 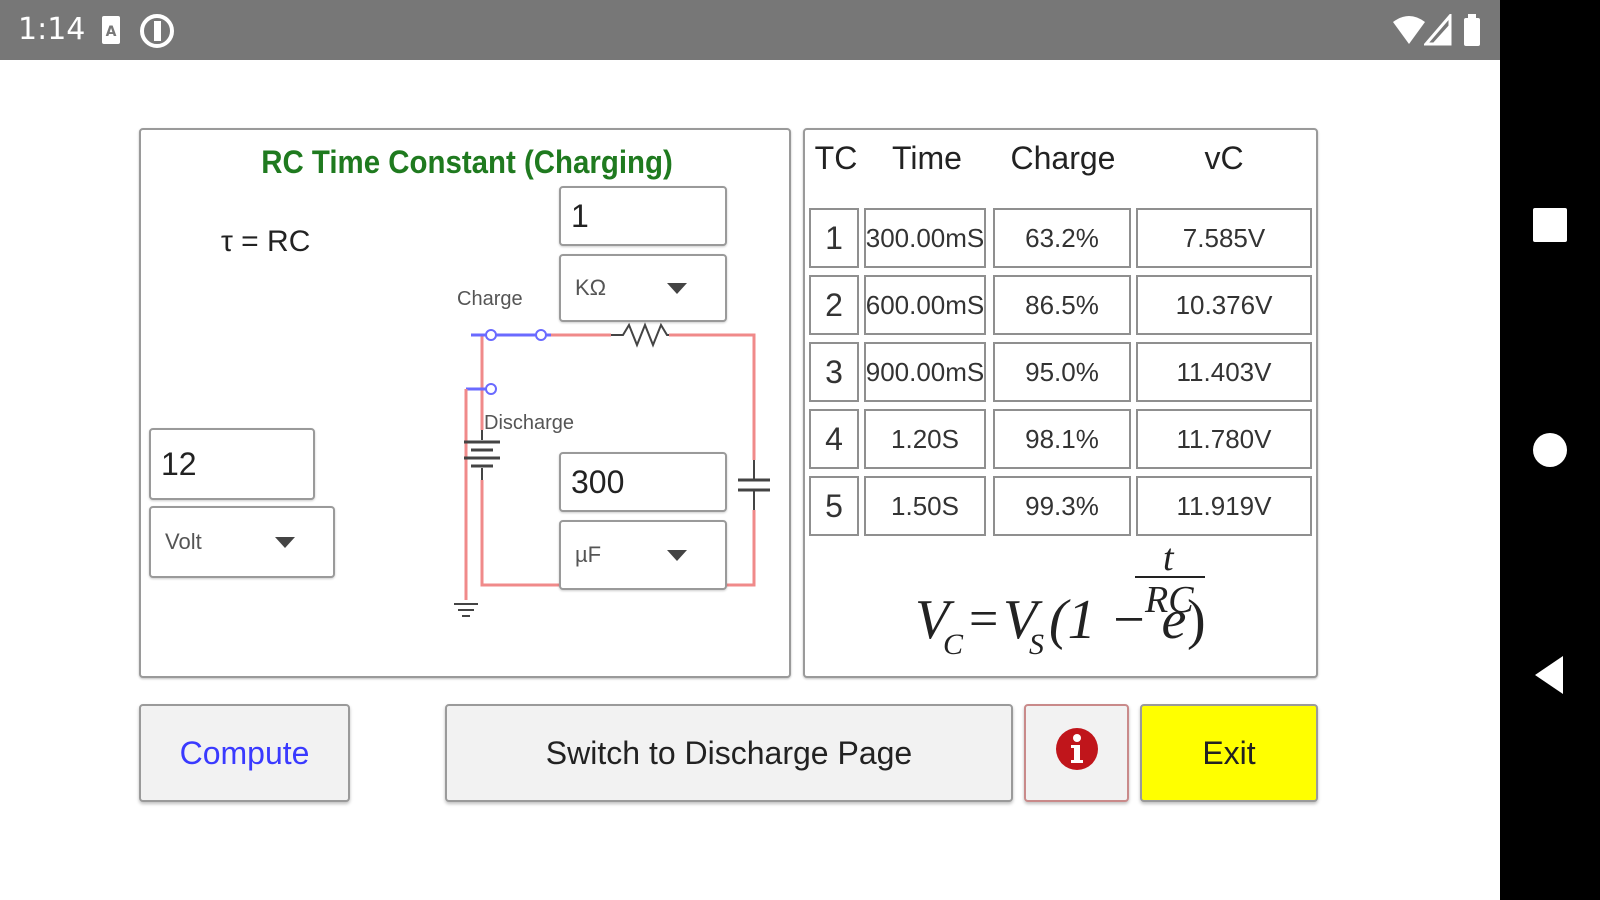 I want to click on charge-cell: 99.3%, so click(x=1062, y=506).